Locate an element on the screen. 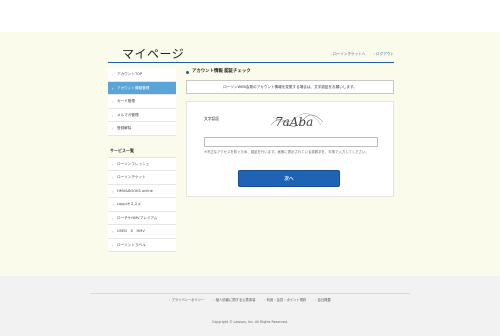  privacy-policy-link: プライバシーポリシー is located at coordinates (187, 299).